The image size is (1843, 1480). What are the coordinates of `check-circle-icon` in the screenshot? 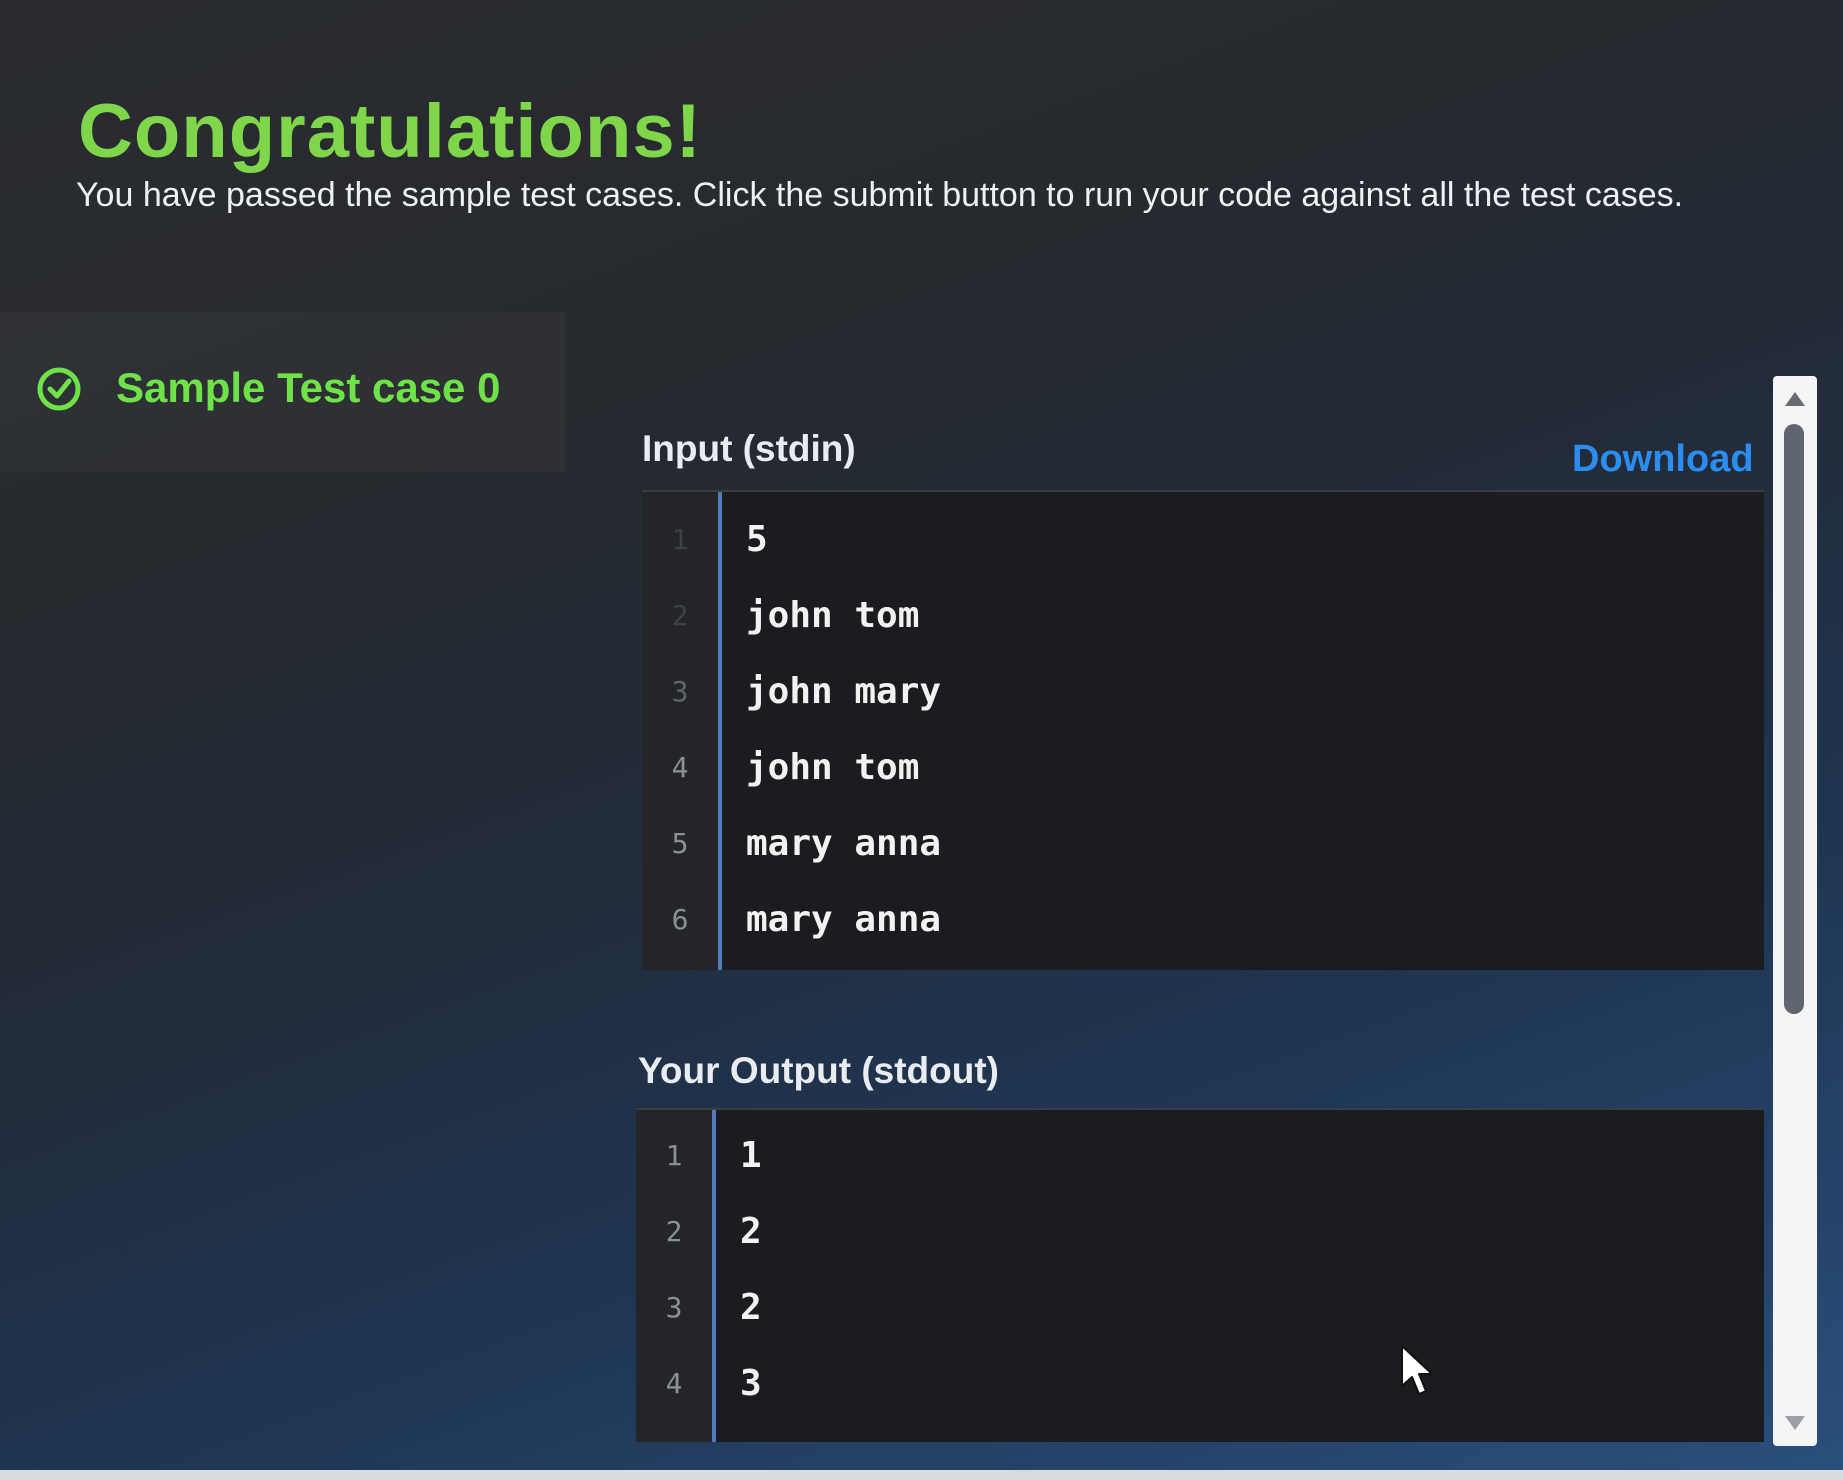 It's located at (59, 389).